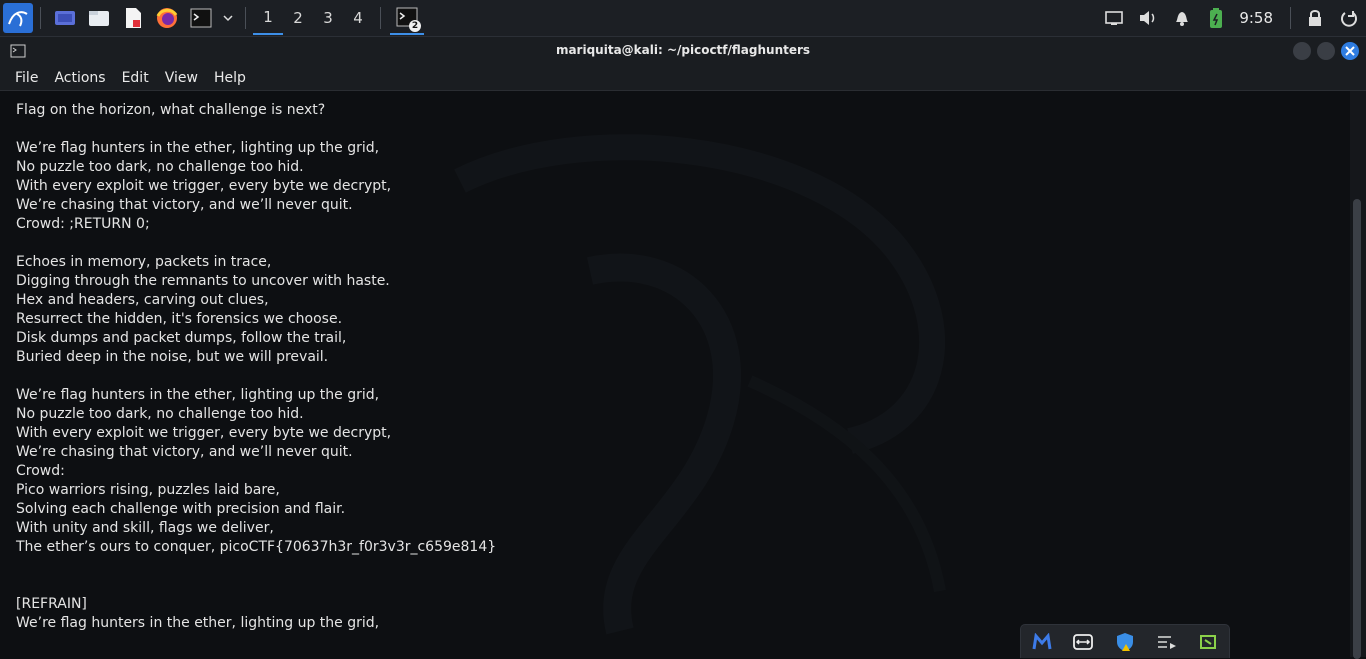 This screenshot has height=659, width=1366. Describe the element at coordinates (142, 300) in the screenshot. I see `terminal-line: Hex and headers, carving out clues,` at that location.